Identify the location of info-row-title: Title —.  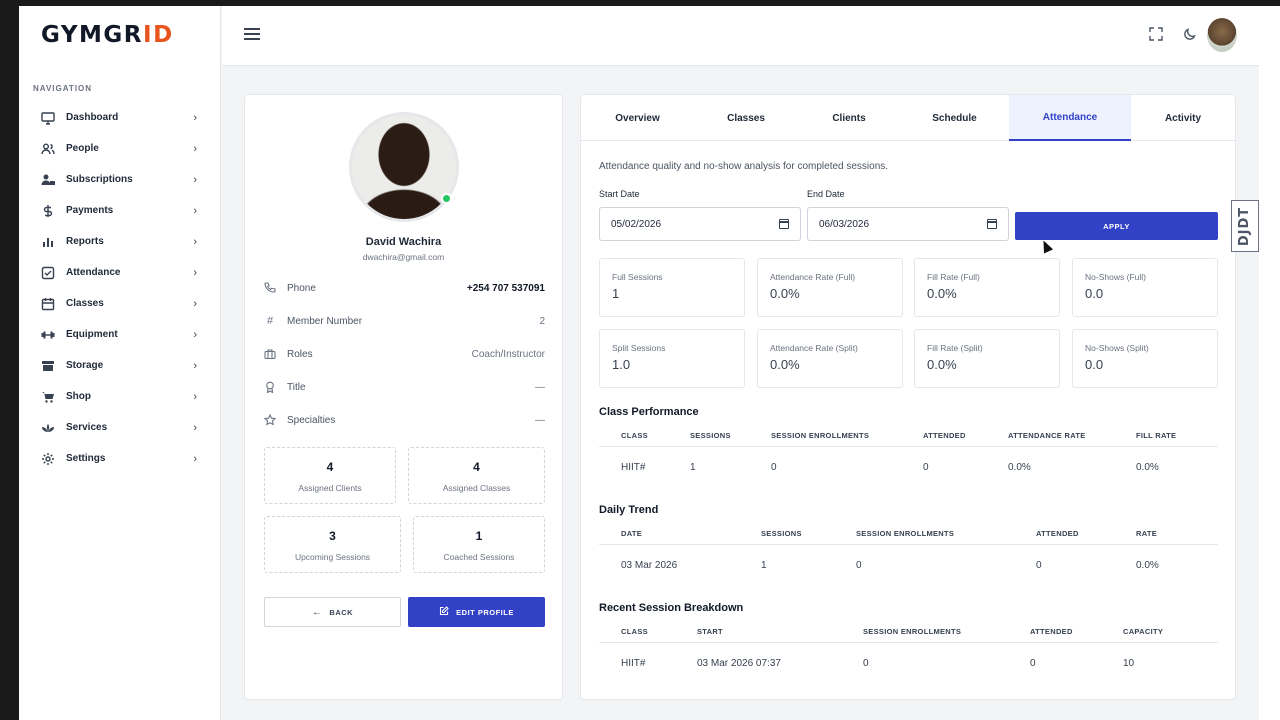
(404, 387).